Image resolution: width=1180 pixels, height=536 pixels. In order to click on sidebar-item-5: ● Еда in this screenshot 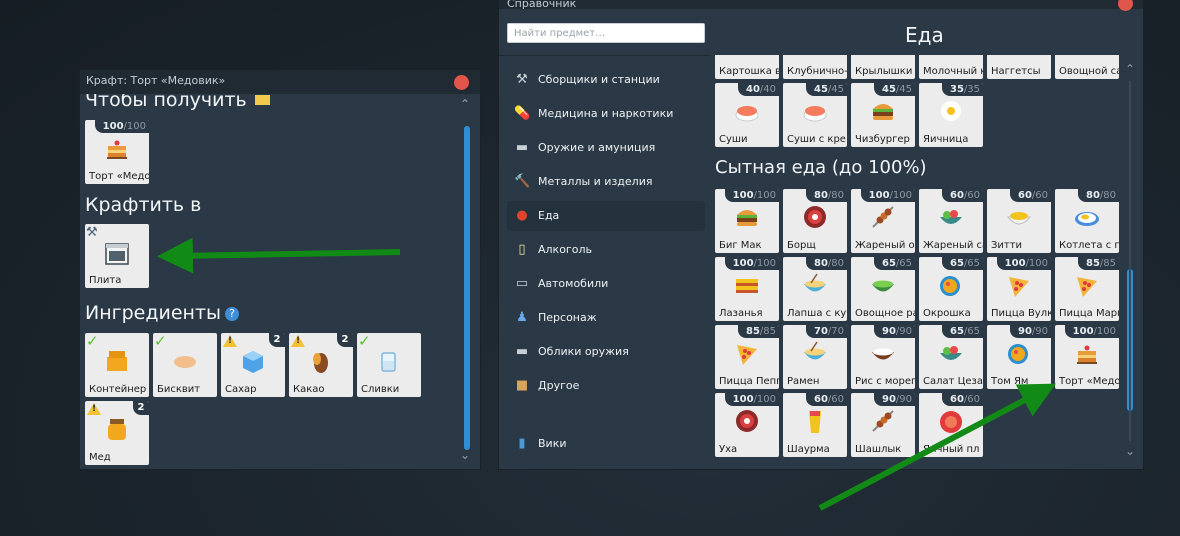, I will do `click(606, 216)`.